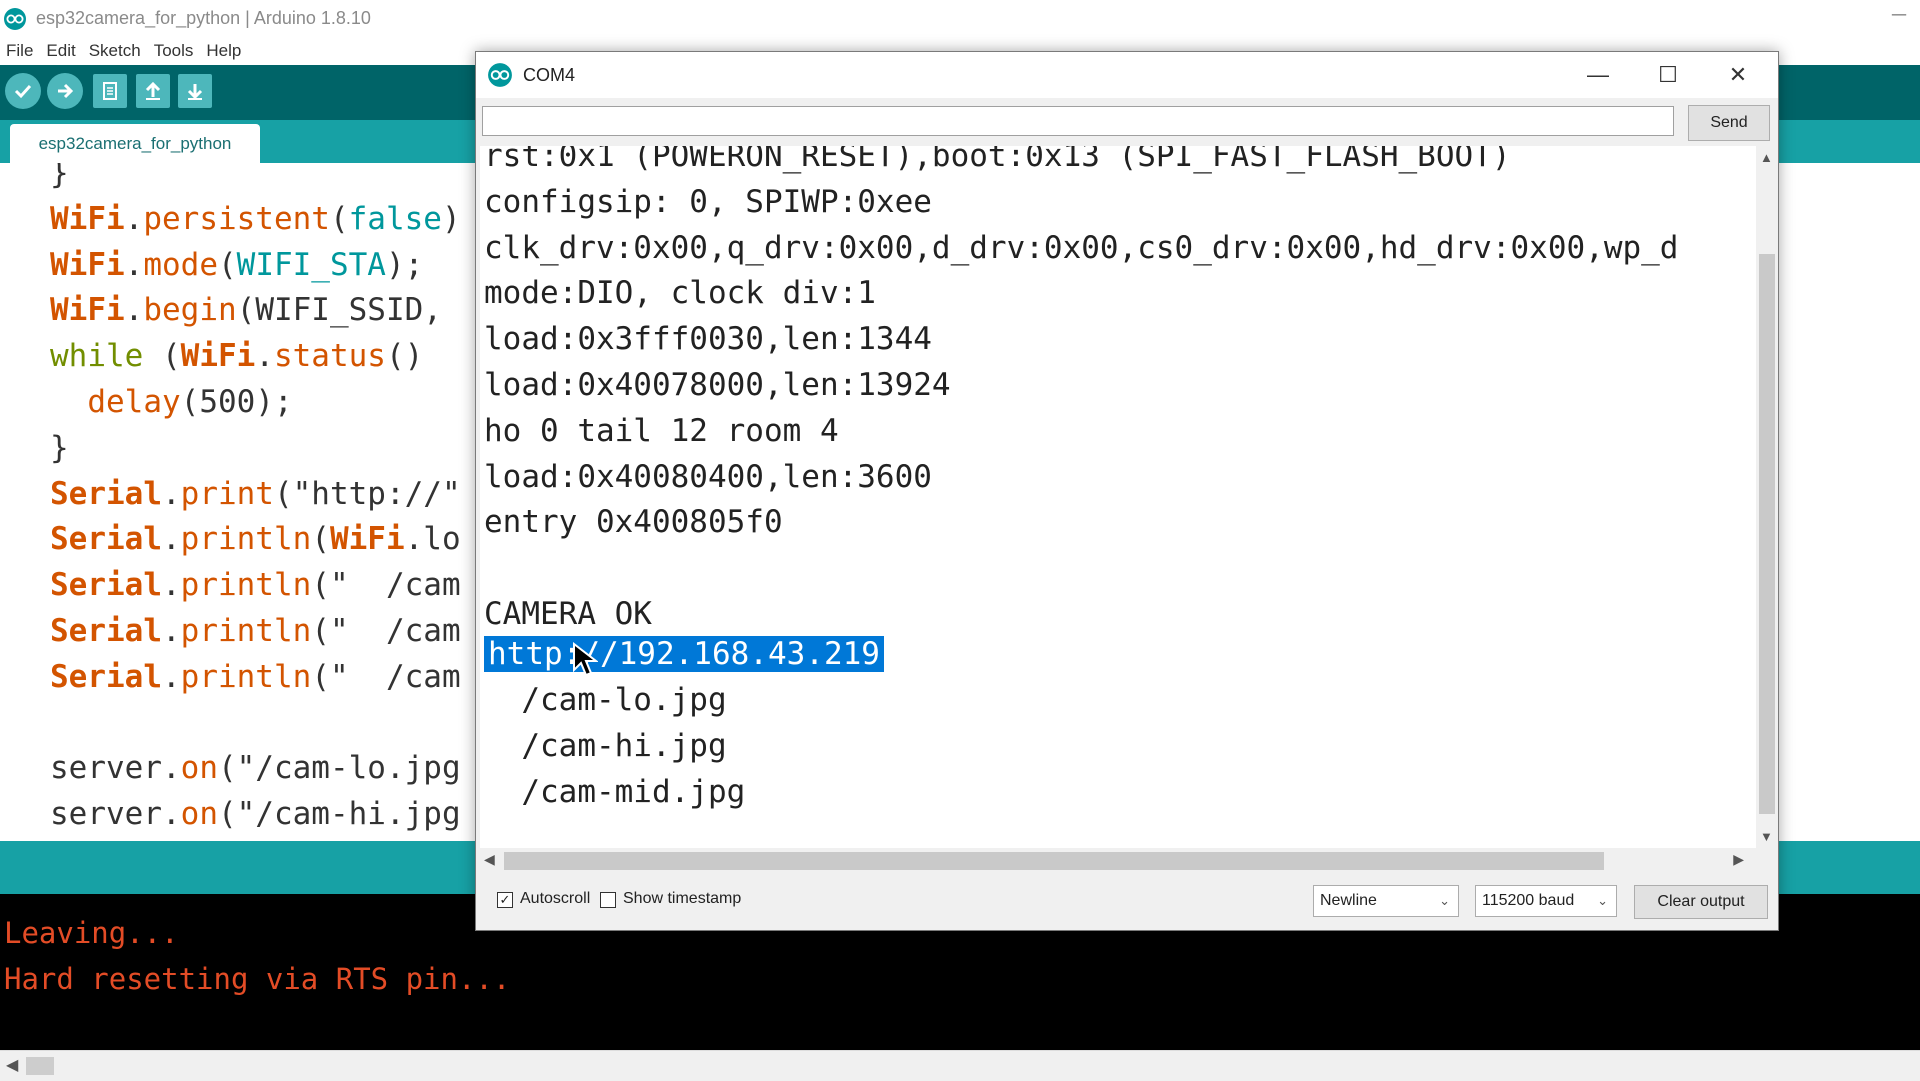  What do you see at coordinates (1348, 900) in the screenshot?
I see `line-ending-value: Newline` at bounding box center [1348, 900].